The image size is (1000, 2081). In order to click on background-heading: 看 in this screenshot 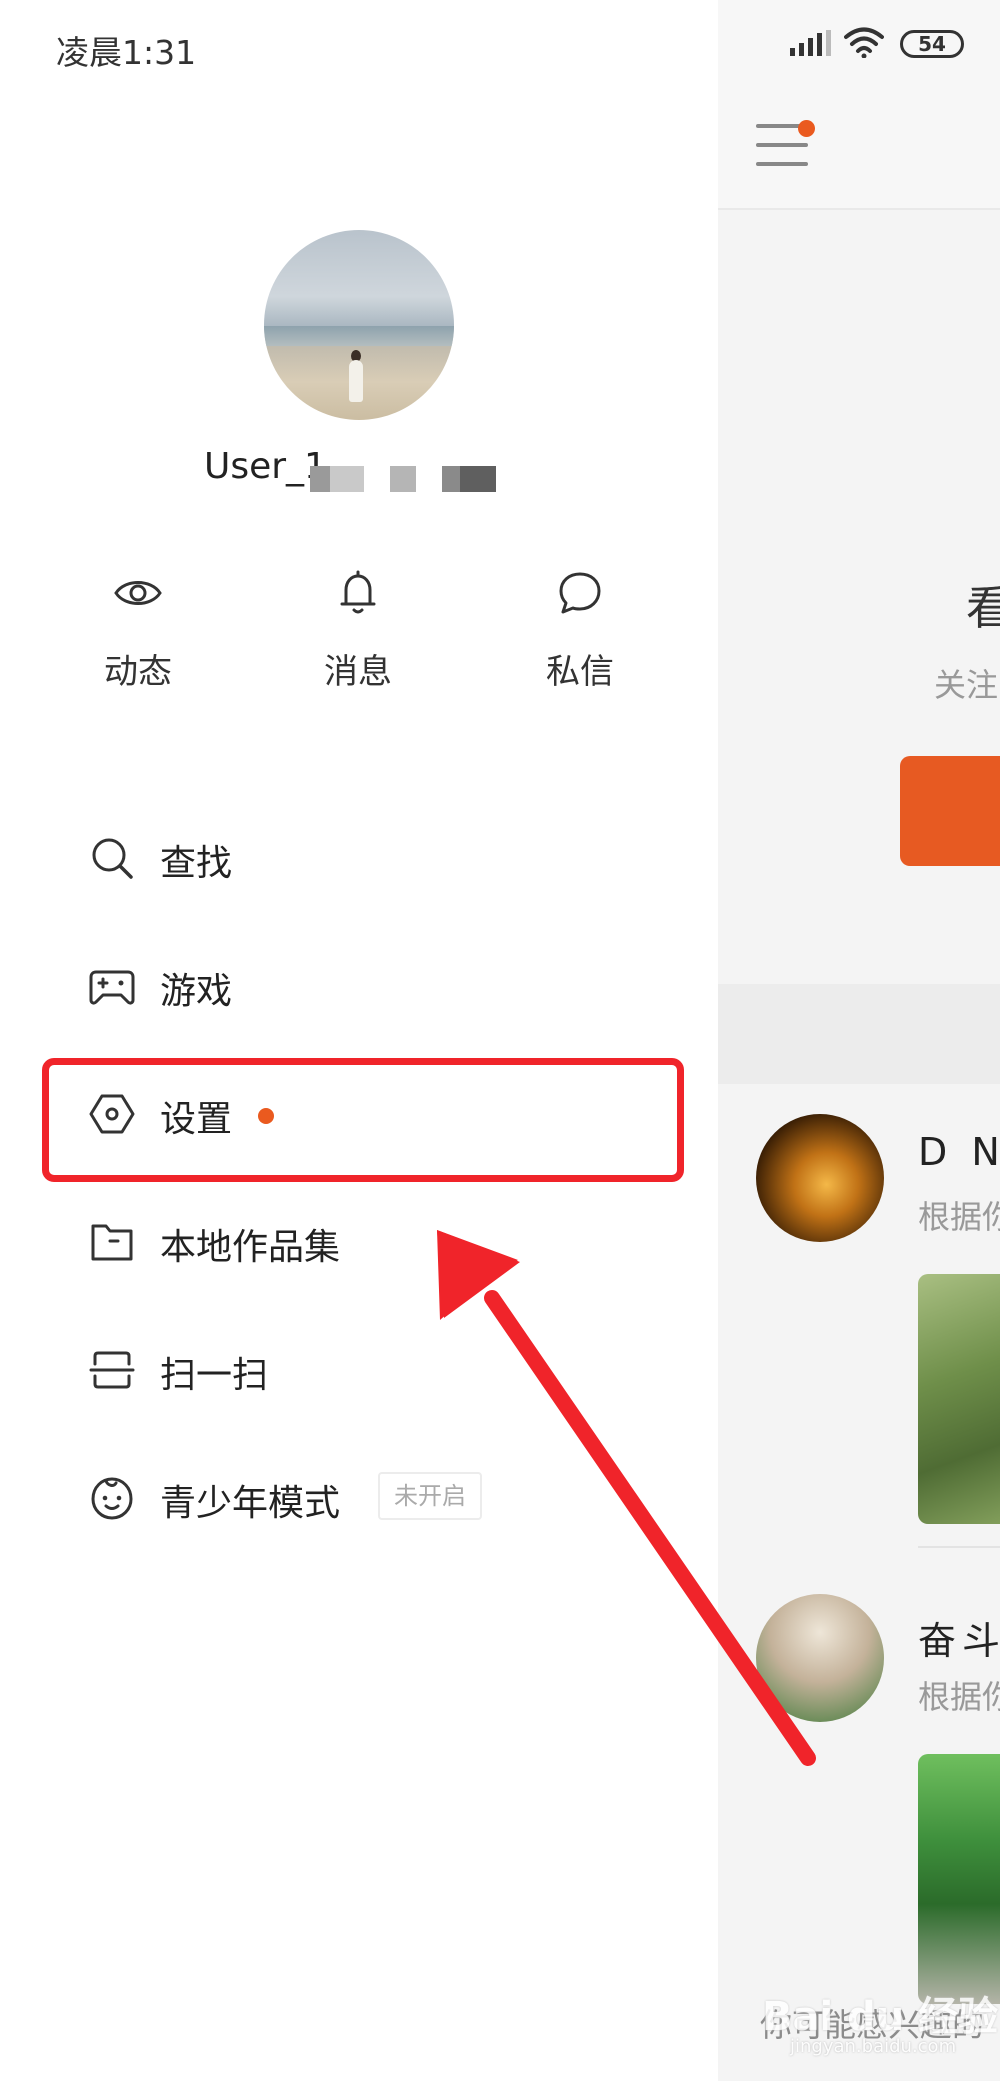, I will do `click(983, 608)`.